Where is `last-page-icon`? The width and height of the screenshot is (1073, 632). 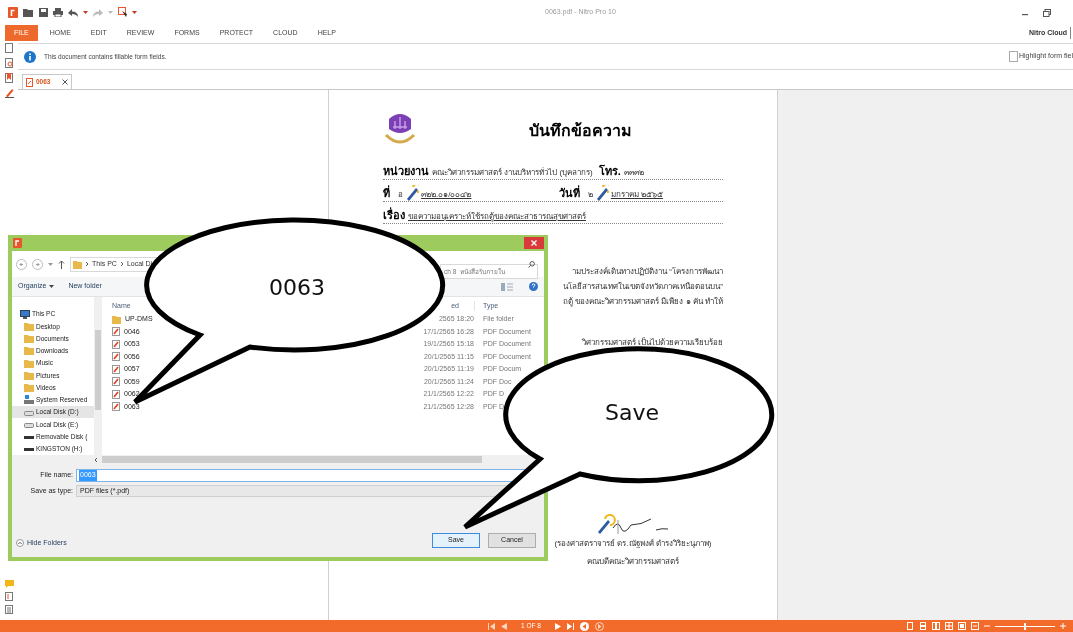
last-page-icon is located at coordinates (570, 626).